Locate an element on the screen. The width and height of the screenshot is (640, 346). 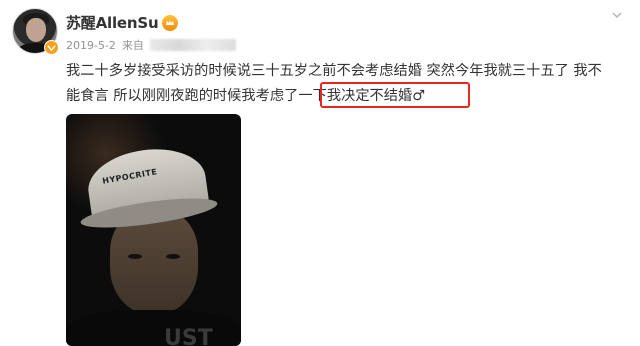
avatar-face is located at coordinates (36, 30).